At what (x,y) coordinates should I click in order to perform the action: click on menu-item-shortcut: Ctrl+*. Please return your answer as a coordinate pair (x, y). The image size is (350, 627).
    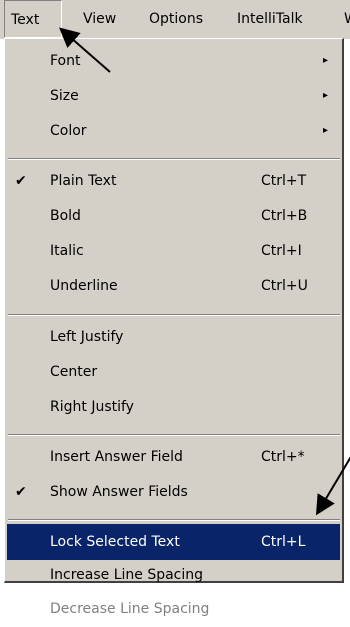
    Looking at the image, I should click on (283, 457).